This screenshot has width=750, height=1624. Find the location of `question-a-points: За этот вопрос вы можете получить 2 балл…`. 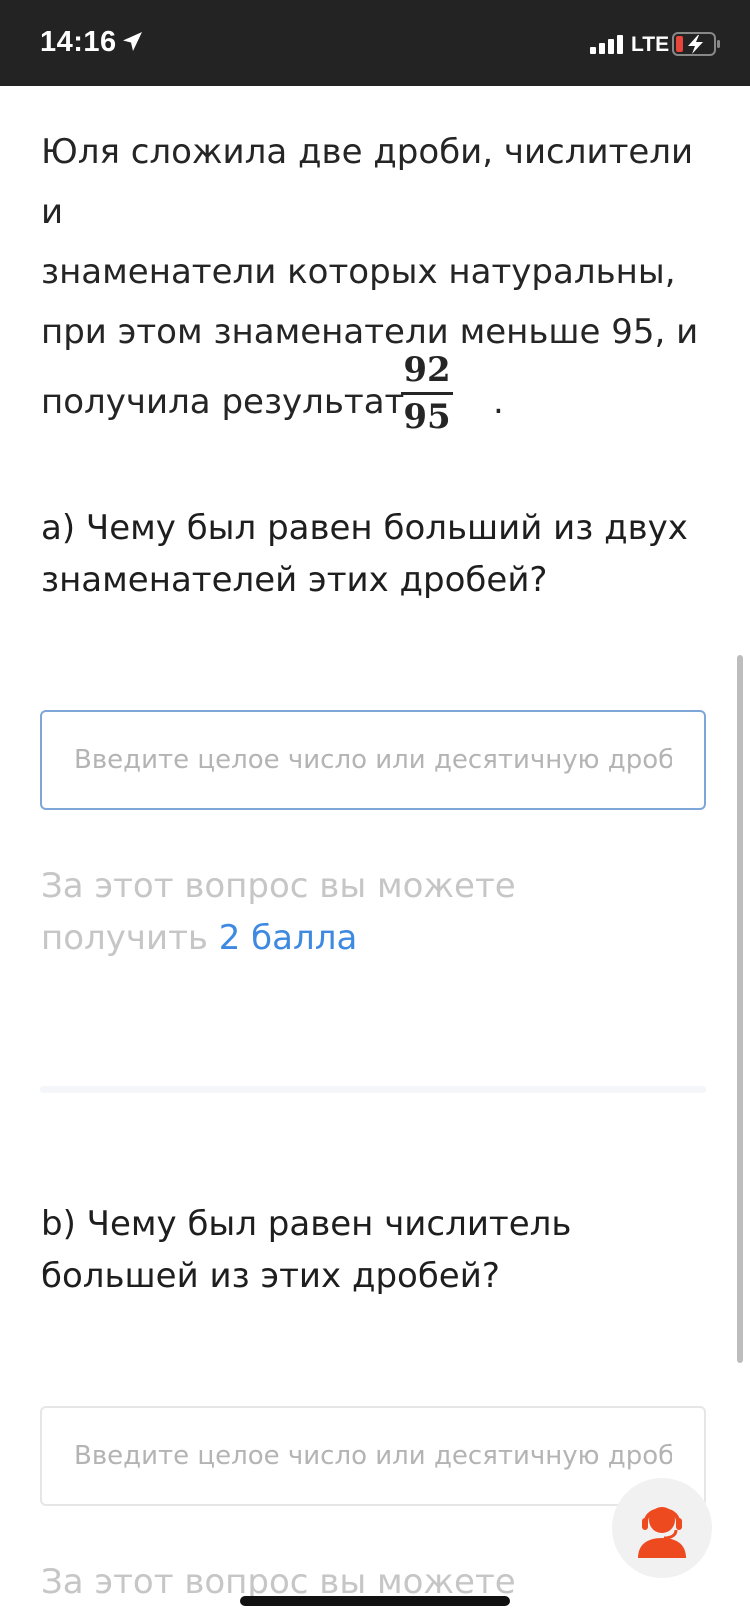

question-a-points: За этот вопрос вы можете получить 2 балл… is located at coordinates (341, 912).